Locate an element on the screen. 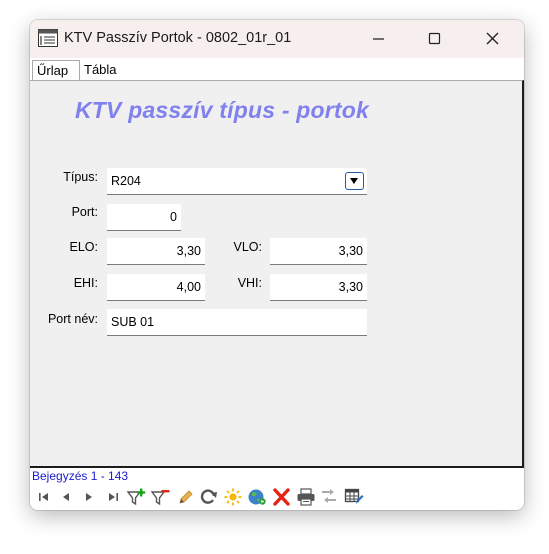 The width and height of the screenshot is (549, 554). maximize-button is located at coordinates (434, 39).